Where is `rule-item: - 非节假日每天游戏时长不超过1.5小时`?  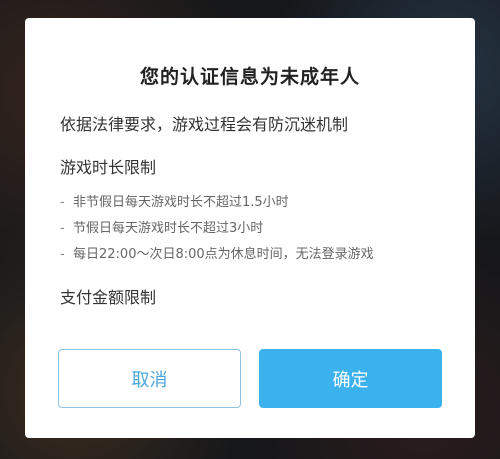
rule-item: - 非节假日每天游戏时长不超过1.5小时 is located at coordinates (250, 203).